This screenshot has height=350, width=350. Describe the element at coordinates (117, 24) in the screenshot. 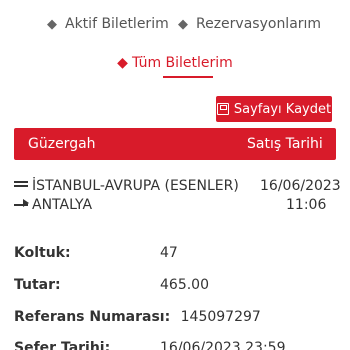

I see `tab-active-tickets-label: Aktif Biletlerim` at that location.